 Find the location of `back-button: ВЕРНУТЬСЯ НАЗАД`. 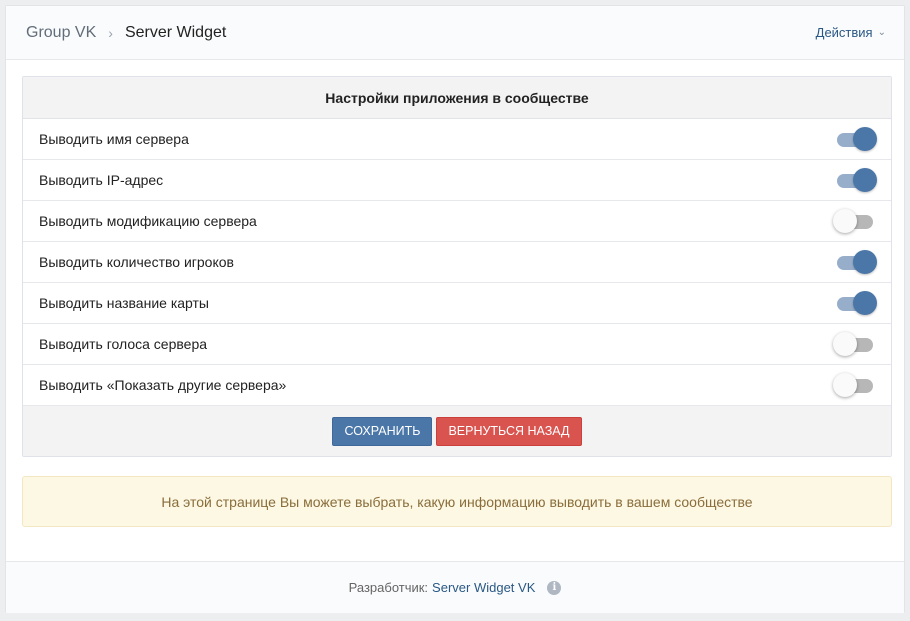

back-button: ВЕРНУТЬСЯ НАЗАД is located at coordinates (509, 431).